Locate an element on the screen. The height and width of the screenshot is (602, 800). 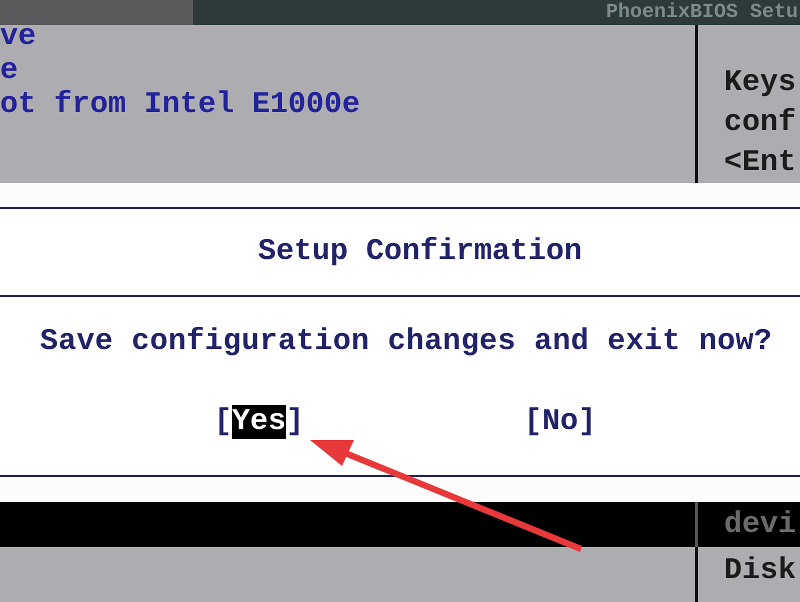
dialog-title: Setup Confirmation is located at coordinates (420, 252).